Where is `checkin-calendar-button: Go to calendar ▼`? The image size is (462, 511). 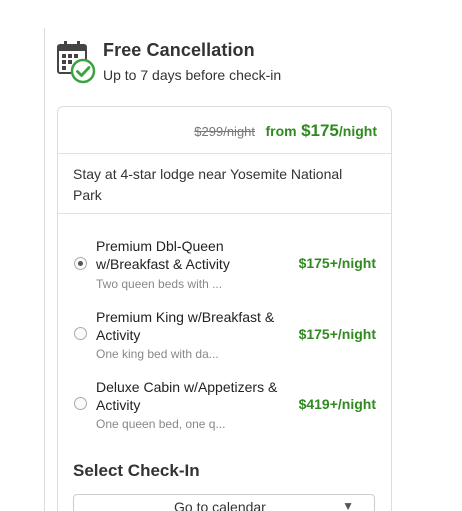 checkin-calendar-button: Go to calendar ▼ is located at coordinates (224, 502).